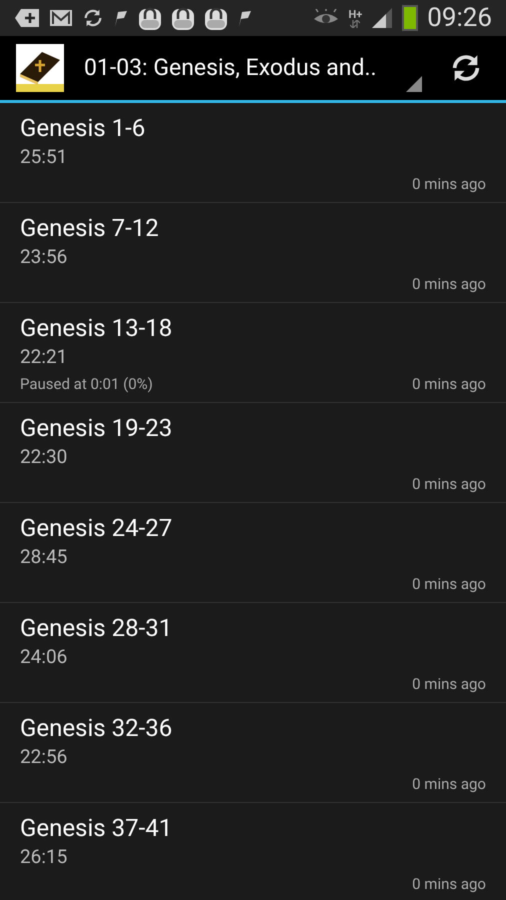 The height and width of the screenshot is (900, 506). What do you see at coordinates (382, 18) in the screenshot?
I see `signal-icon` at bounding box center [382, 18].